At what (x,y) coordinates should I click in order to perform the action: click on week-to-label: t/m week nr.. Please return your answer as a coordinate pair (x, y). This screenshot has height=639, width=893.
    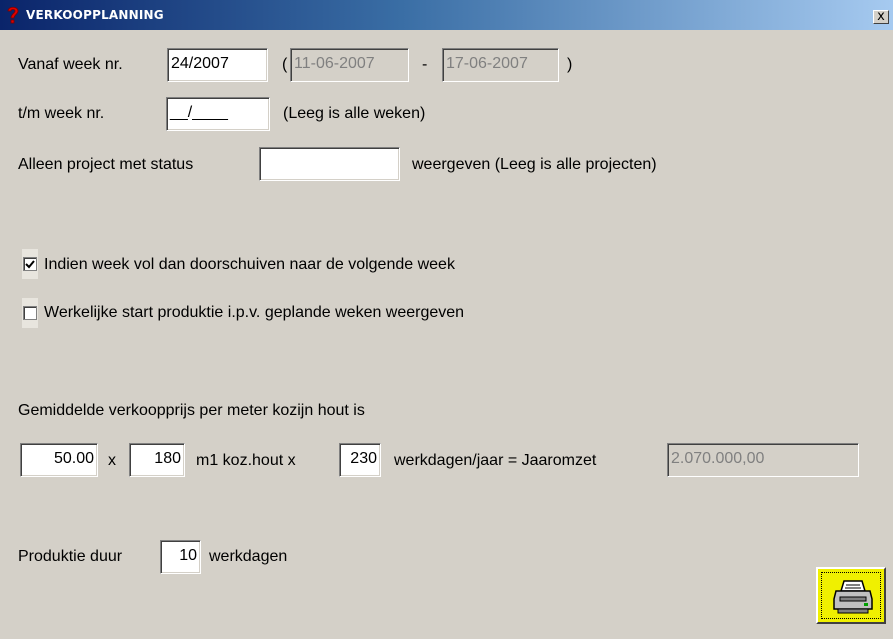
    Looking at the image, I should click on (61, 113).